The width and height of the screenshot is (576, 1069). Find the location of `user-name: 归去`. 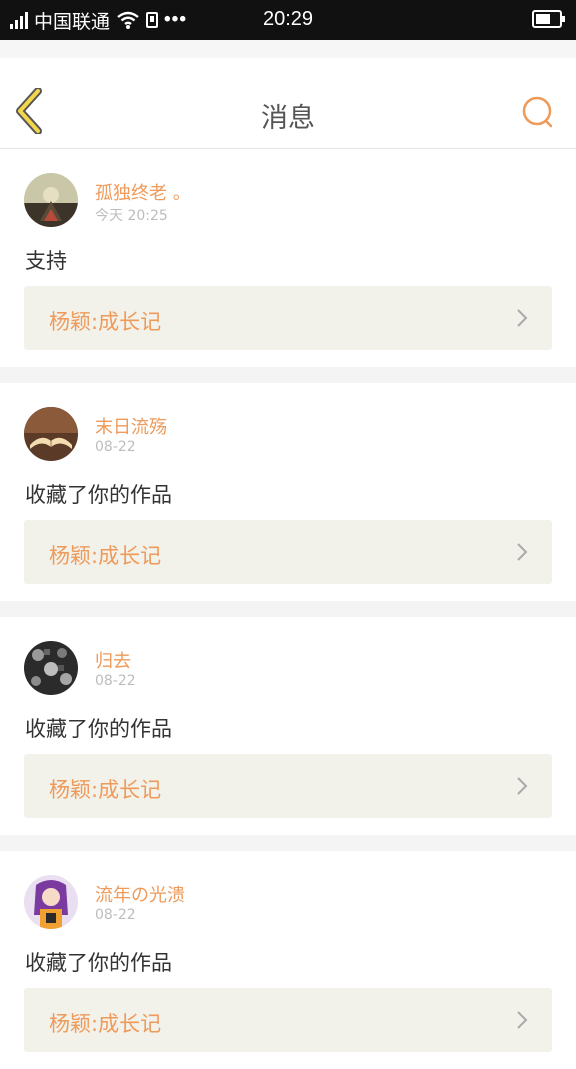

user-name: 归去 is located at coordinates (113, 660).